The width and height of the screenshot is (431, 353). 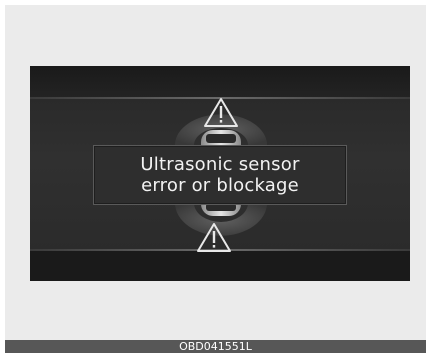 I want to click on warning-message-box: Ultrasonic sensor error or blockage, so click(x=220, y=175).